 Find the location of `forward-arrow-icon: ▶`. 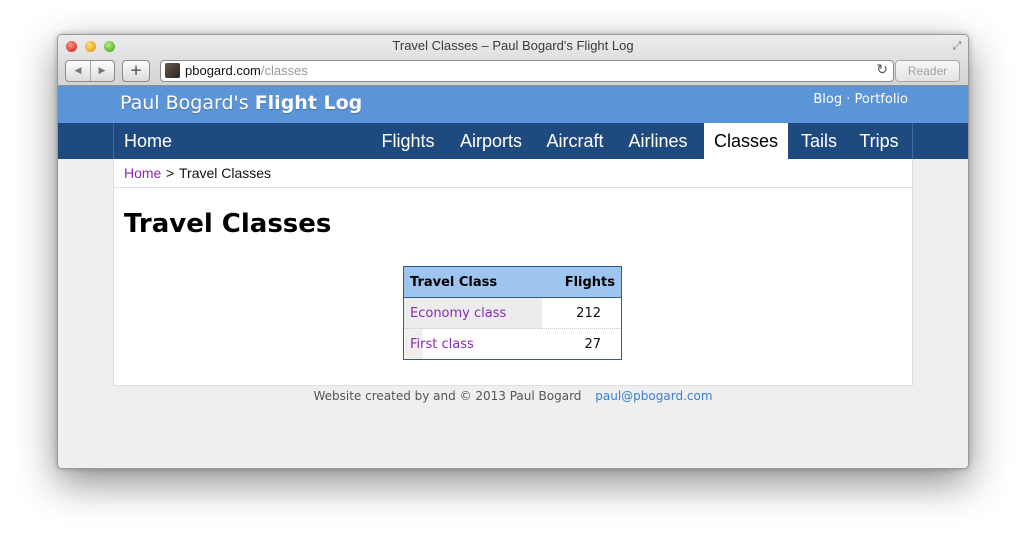

forward-arrow-icon: ▶ is located at coordinates (102, 71).